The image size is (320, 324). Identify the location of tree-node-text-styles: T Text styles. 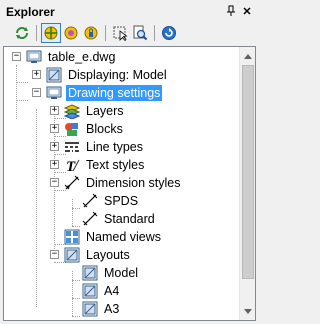
(104, 165).